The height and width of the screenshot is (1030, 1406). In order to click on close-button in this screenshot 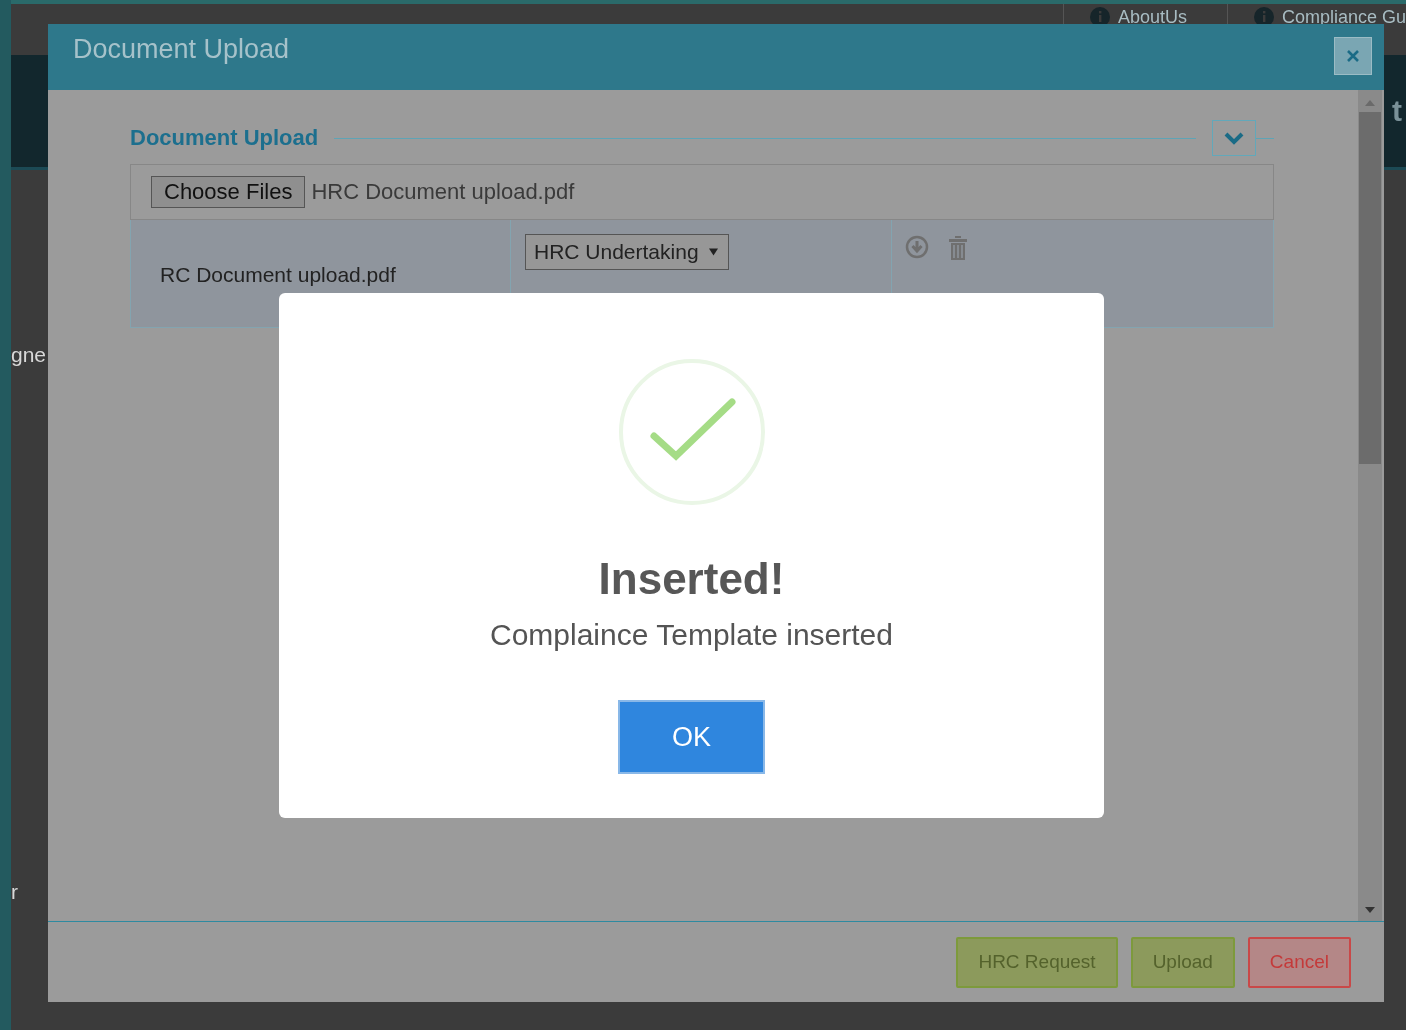, I will do `click(1353, 56)`.